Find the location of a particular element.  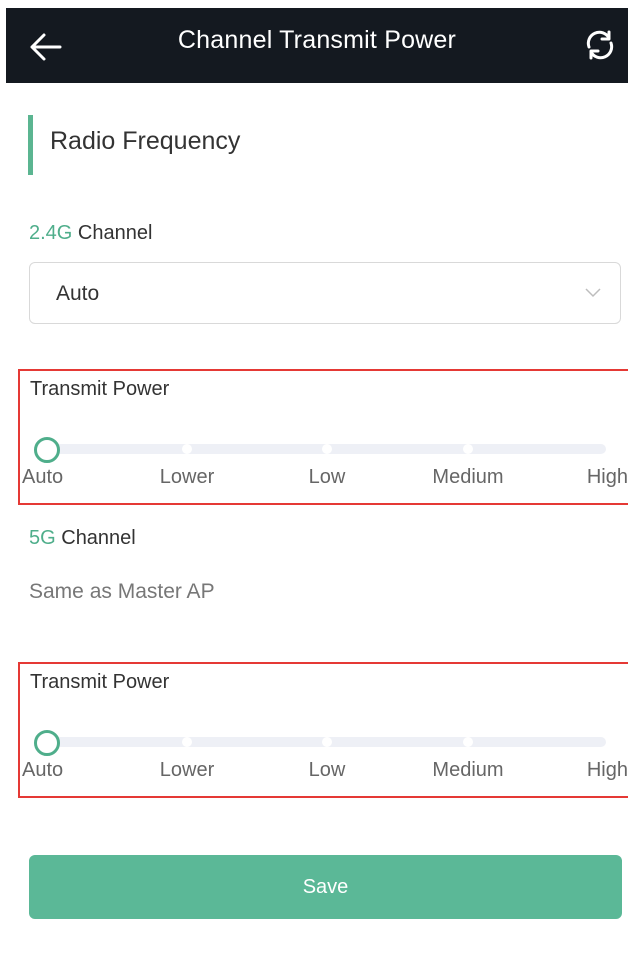

band-24g-label: 2.4G is located at coordinates (51, 233).